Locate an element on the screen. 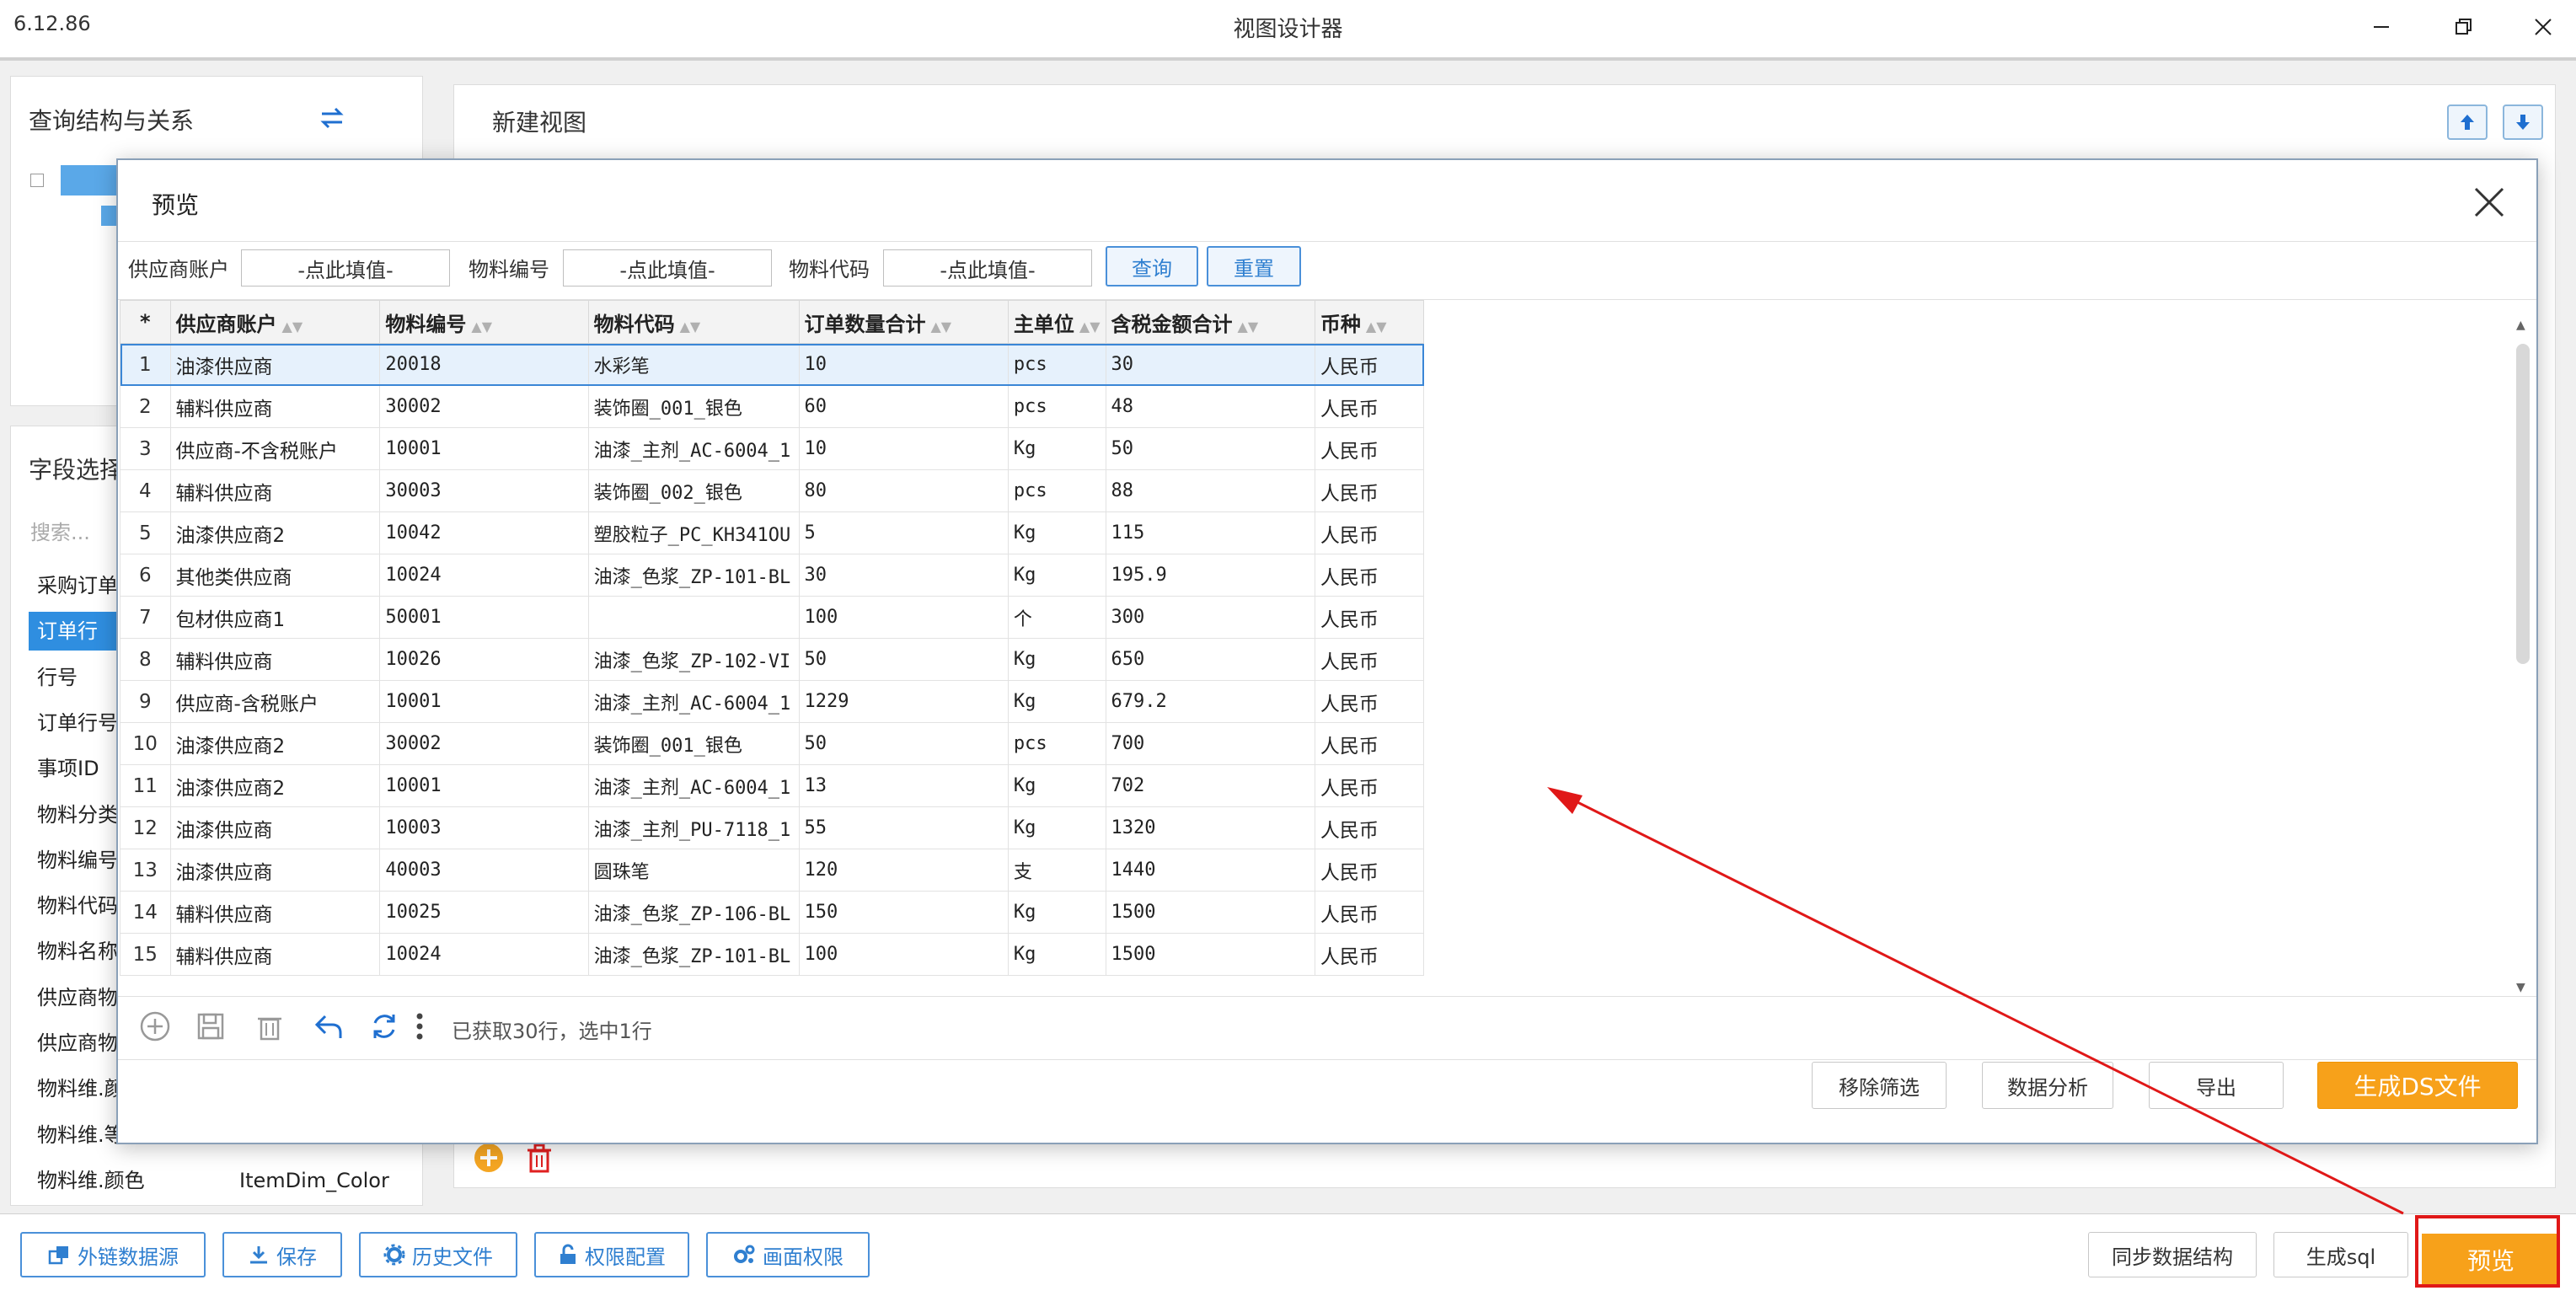 Image resolution: width=2576 pixels, height=1296 pixels. reset-button: 重置 is located at coordinates (1254, 266).